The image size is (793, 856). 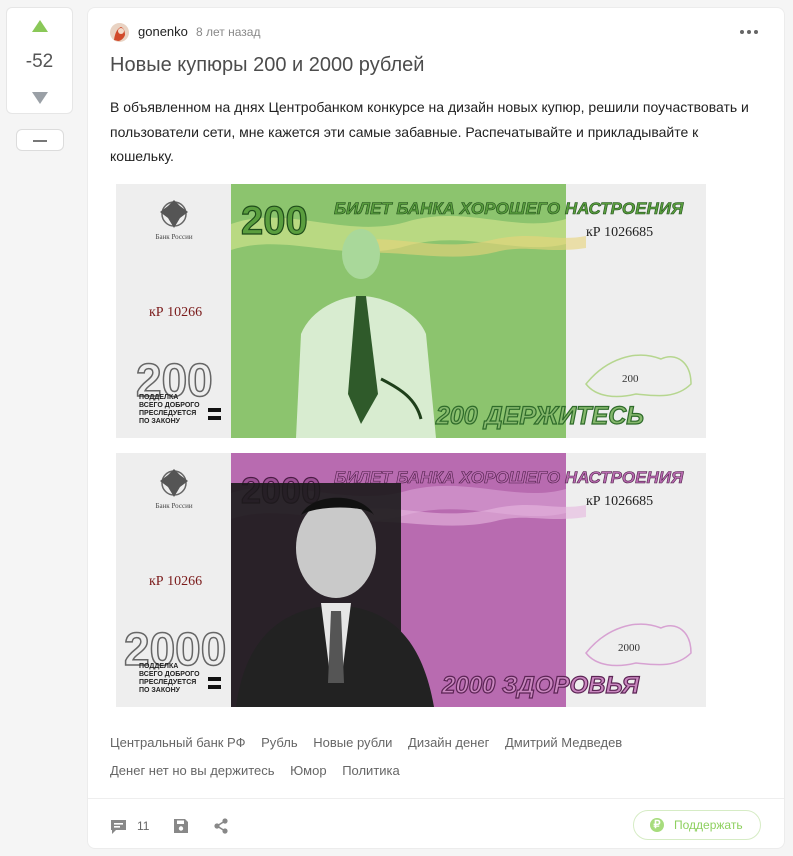 I want to click on tag-link: Рубль, so click(x=279, y=743).